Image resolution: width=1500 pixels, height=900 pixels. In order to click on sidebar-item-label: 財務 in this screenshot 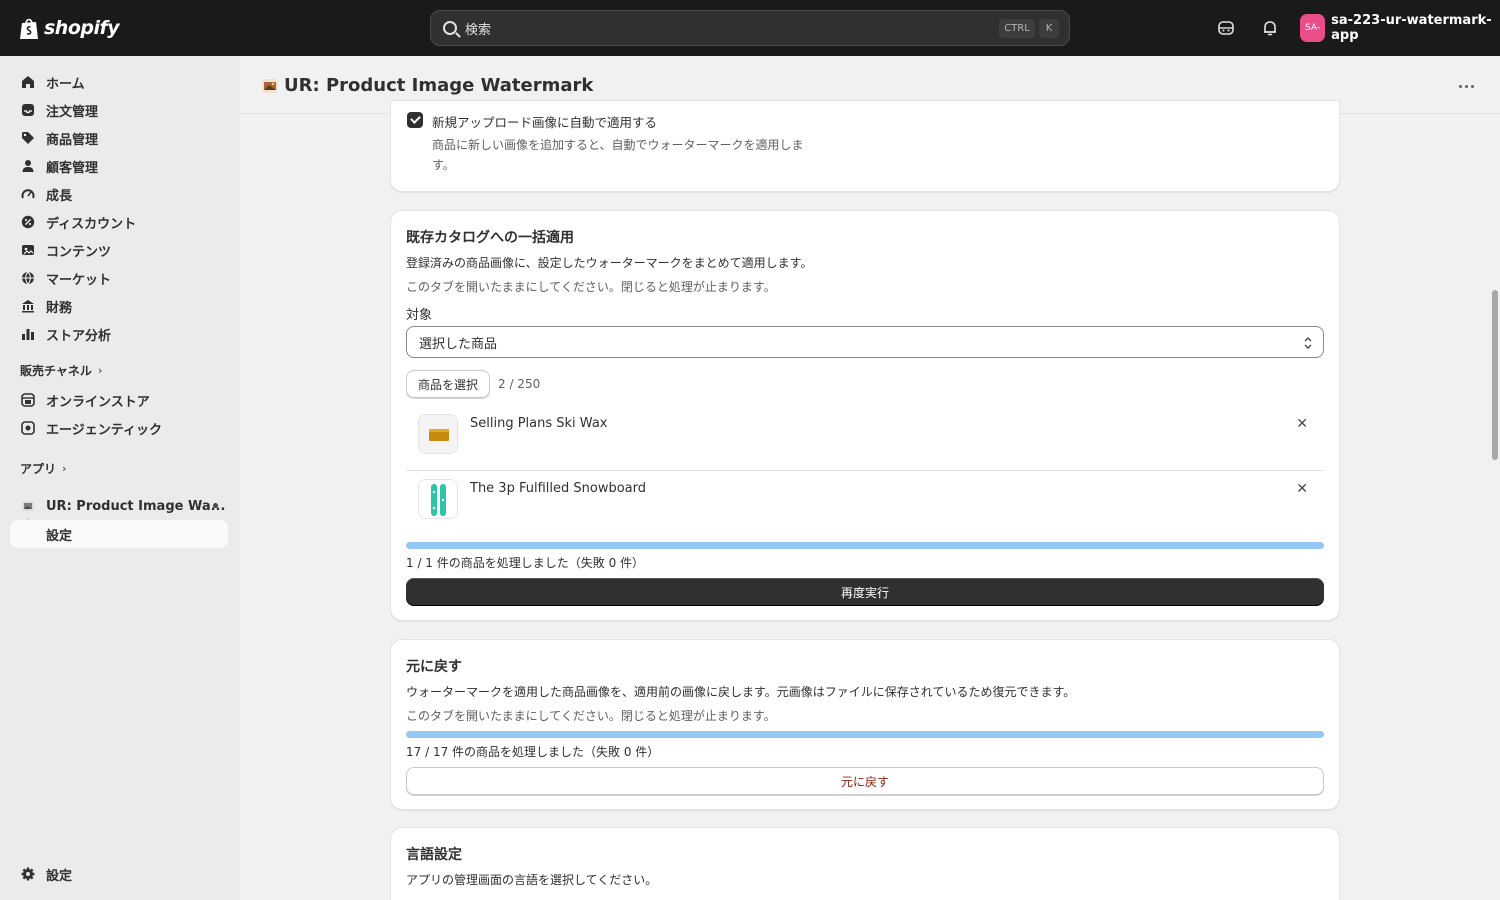, I will do `click(59, 308)`.